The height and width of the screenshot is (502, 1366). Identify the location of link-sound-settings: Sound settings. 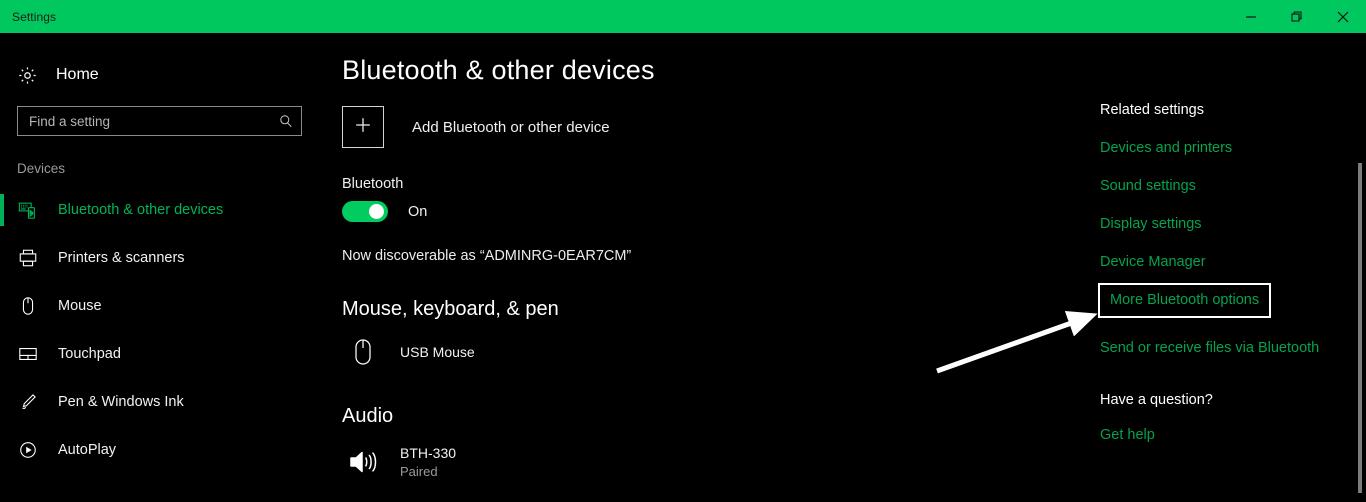
(1148, 186).